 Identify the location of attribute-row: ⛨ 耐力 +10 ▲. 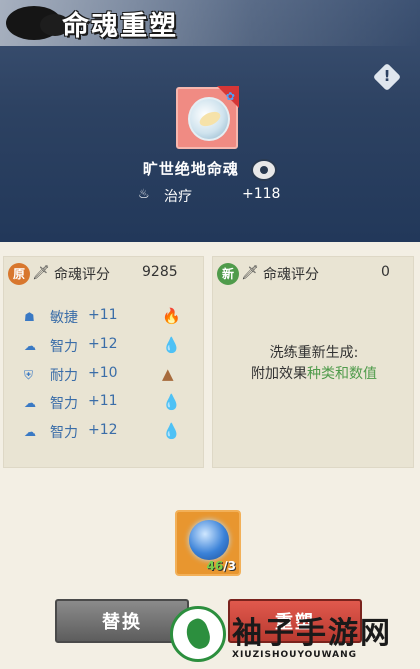
(110, 377).